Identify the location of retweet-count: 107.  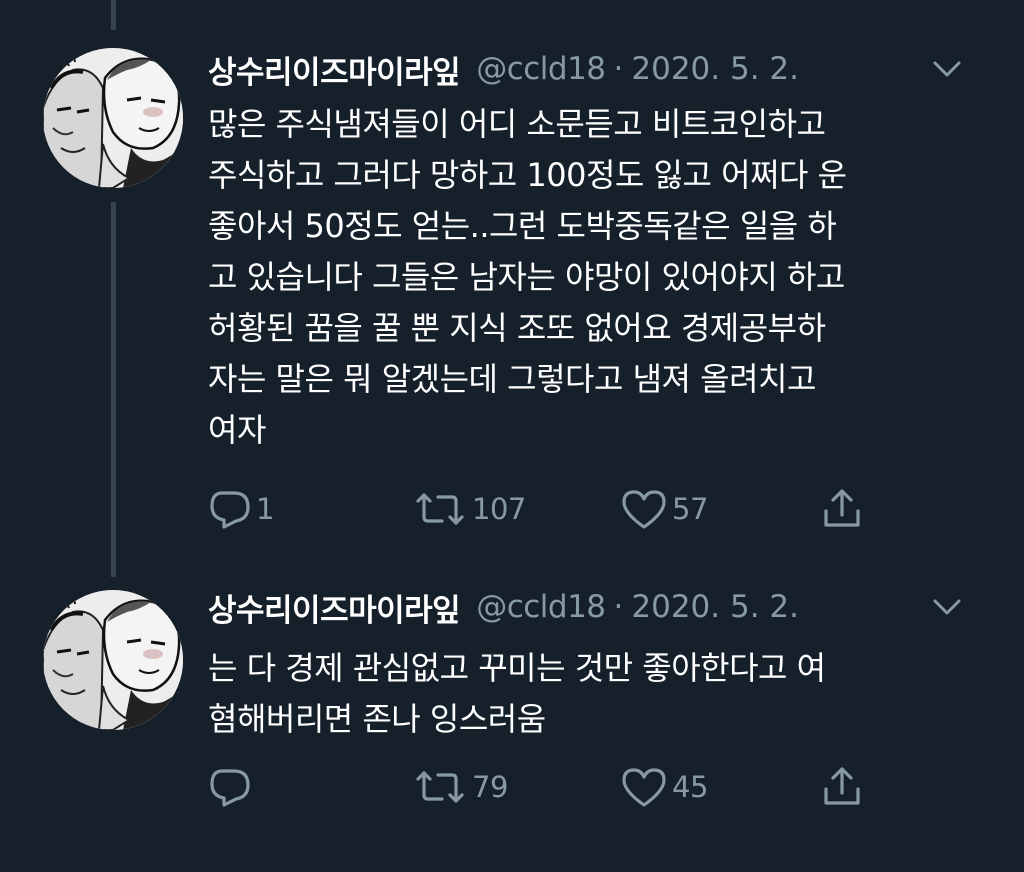
(499, 509).